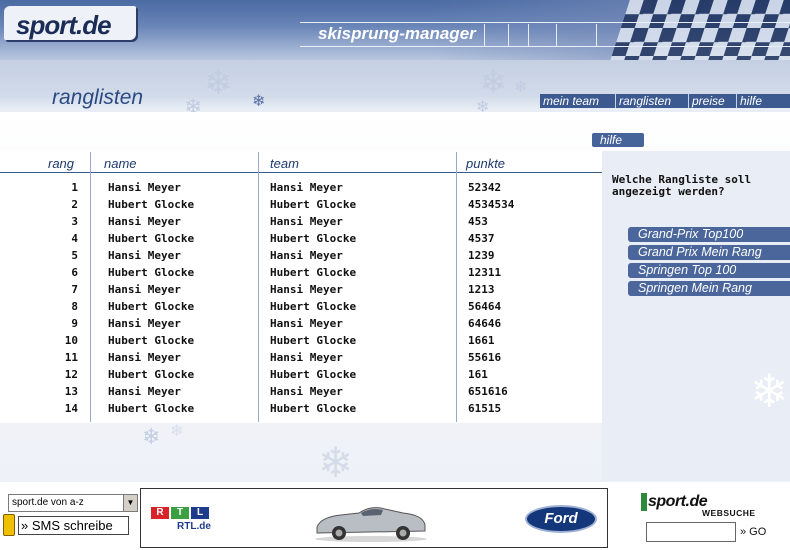 The width and height of the screenshot is (790, 550). What do you see at coordinates (485, 272) in the screenshot?
I see `points-cell: 12311` at bounding box center [485, 272].